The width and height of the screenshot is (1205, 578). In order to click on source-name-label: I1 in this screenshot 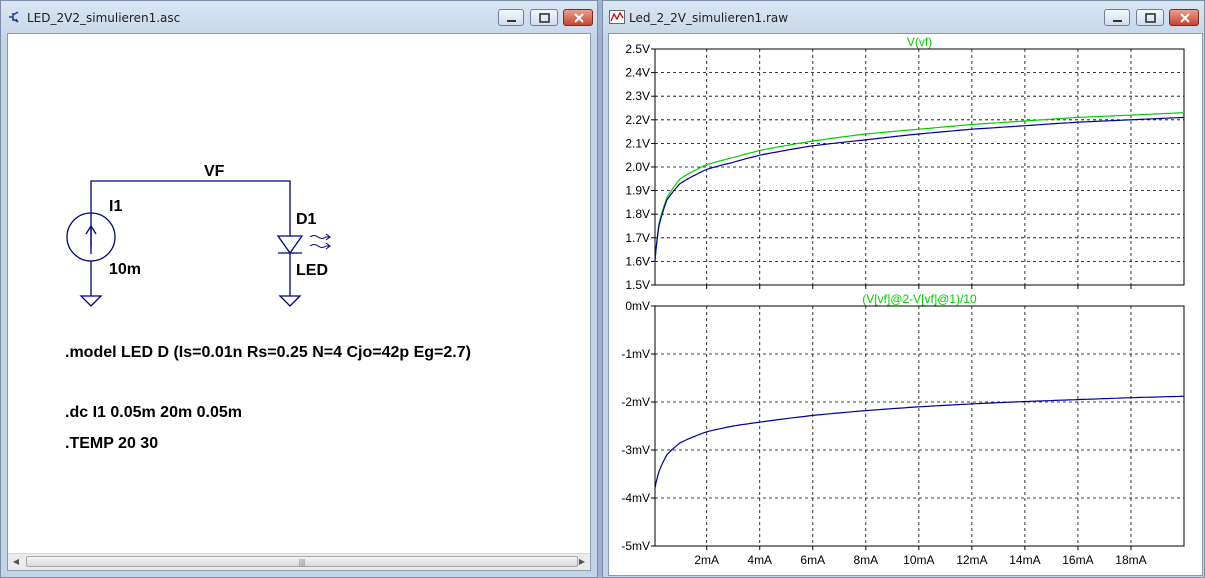, I will do `click(115, 207)`.